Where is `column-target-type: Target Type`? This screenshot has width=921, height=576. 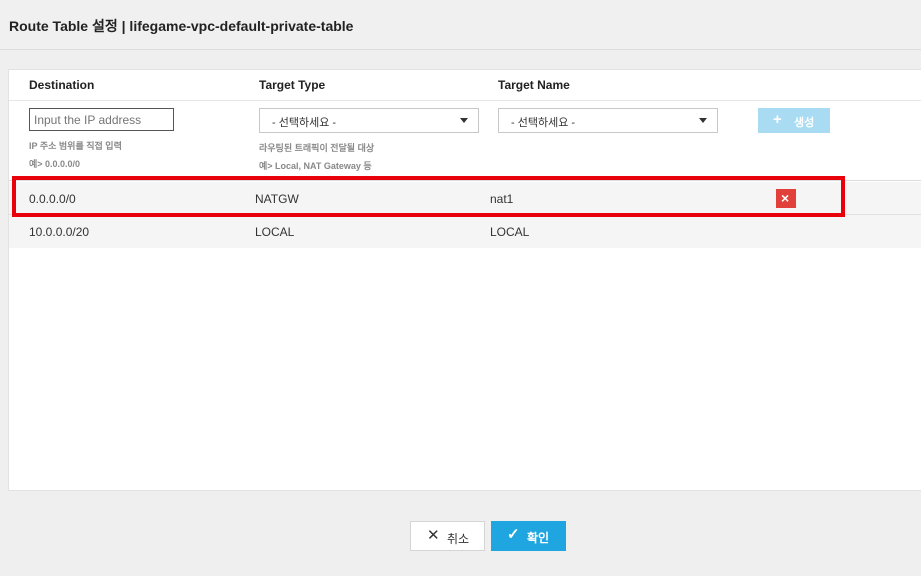
column-target-type: Target Type is located at coordinates (292, 85).